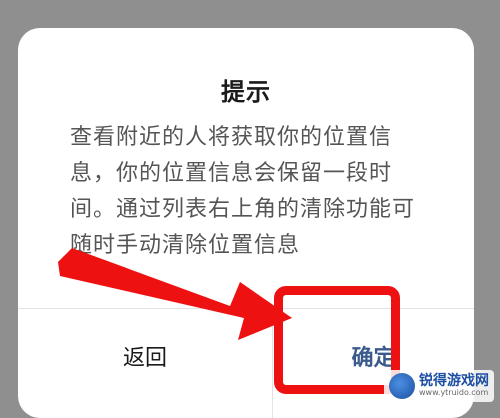 The image size is (500, 418). I want to click on dialog-title: 提示, so click(246, 92).